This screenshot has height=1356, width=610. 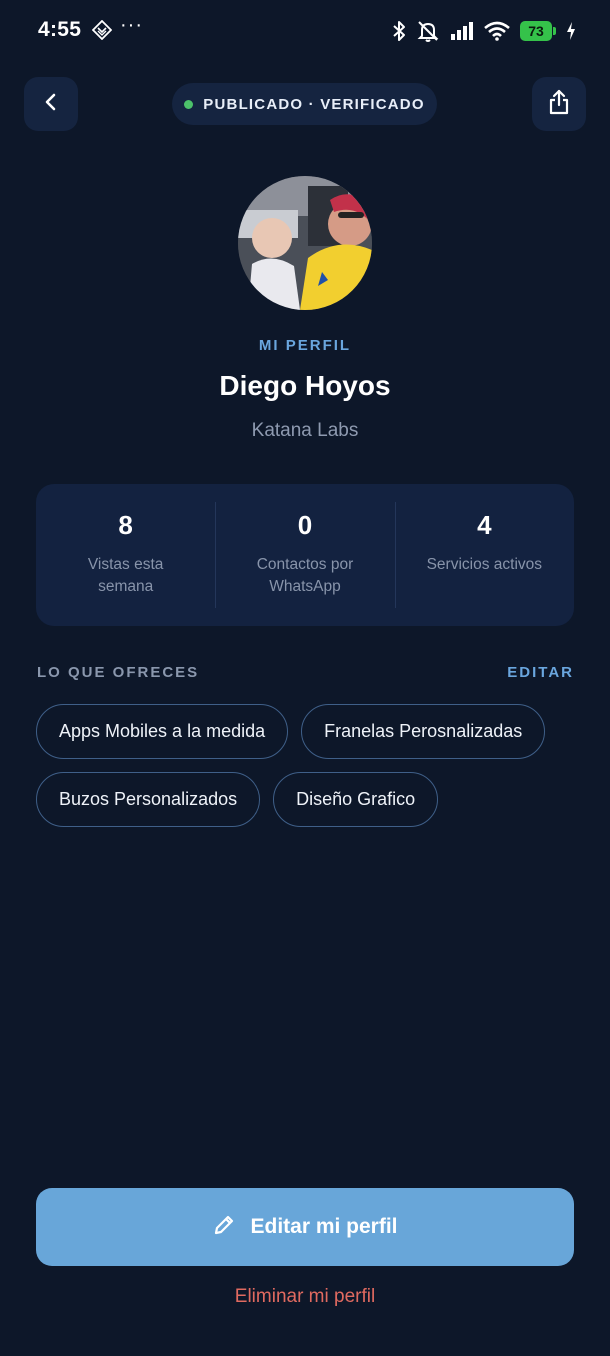 I want to click on edit-offers-link: EDITAR, so click(x=540, y=672).